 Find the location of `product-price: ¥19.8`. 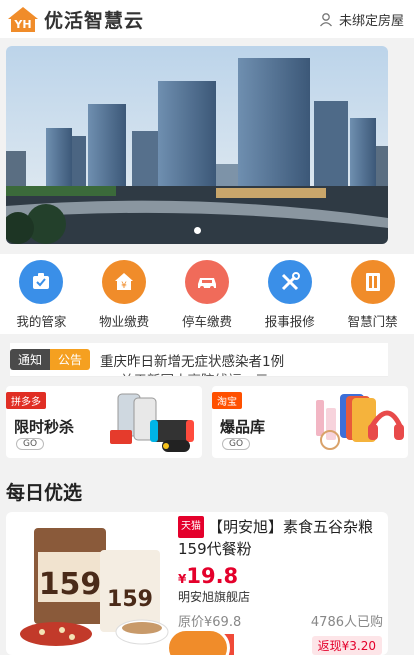

product-price: ¥19.8 is located at coordinates (280, 576).